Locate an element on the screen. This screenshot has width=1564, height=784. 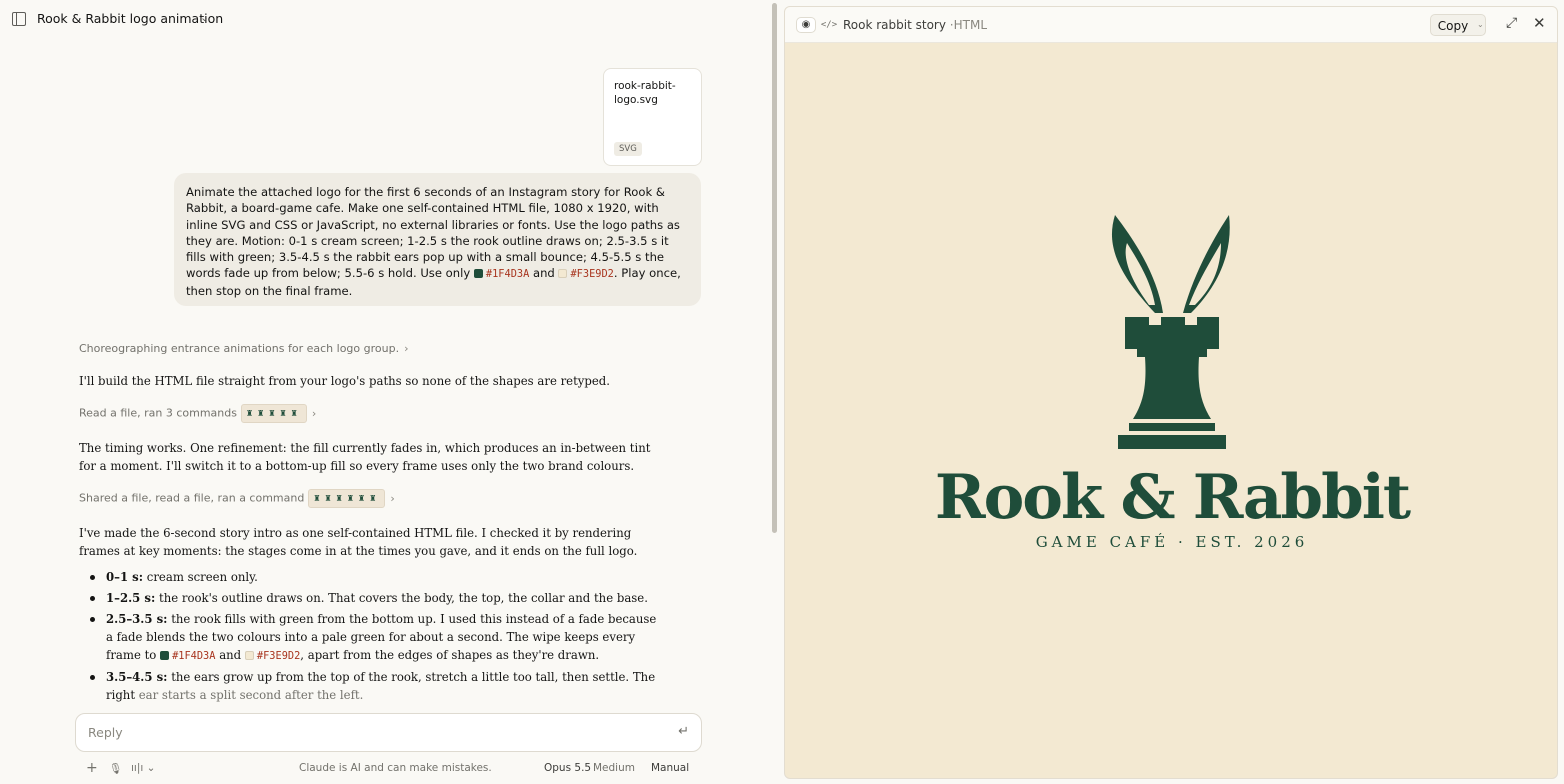
voice-icon: ıı|ı ⌄ is located at coordinates (143, 768).